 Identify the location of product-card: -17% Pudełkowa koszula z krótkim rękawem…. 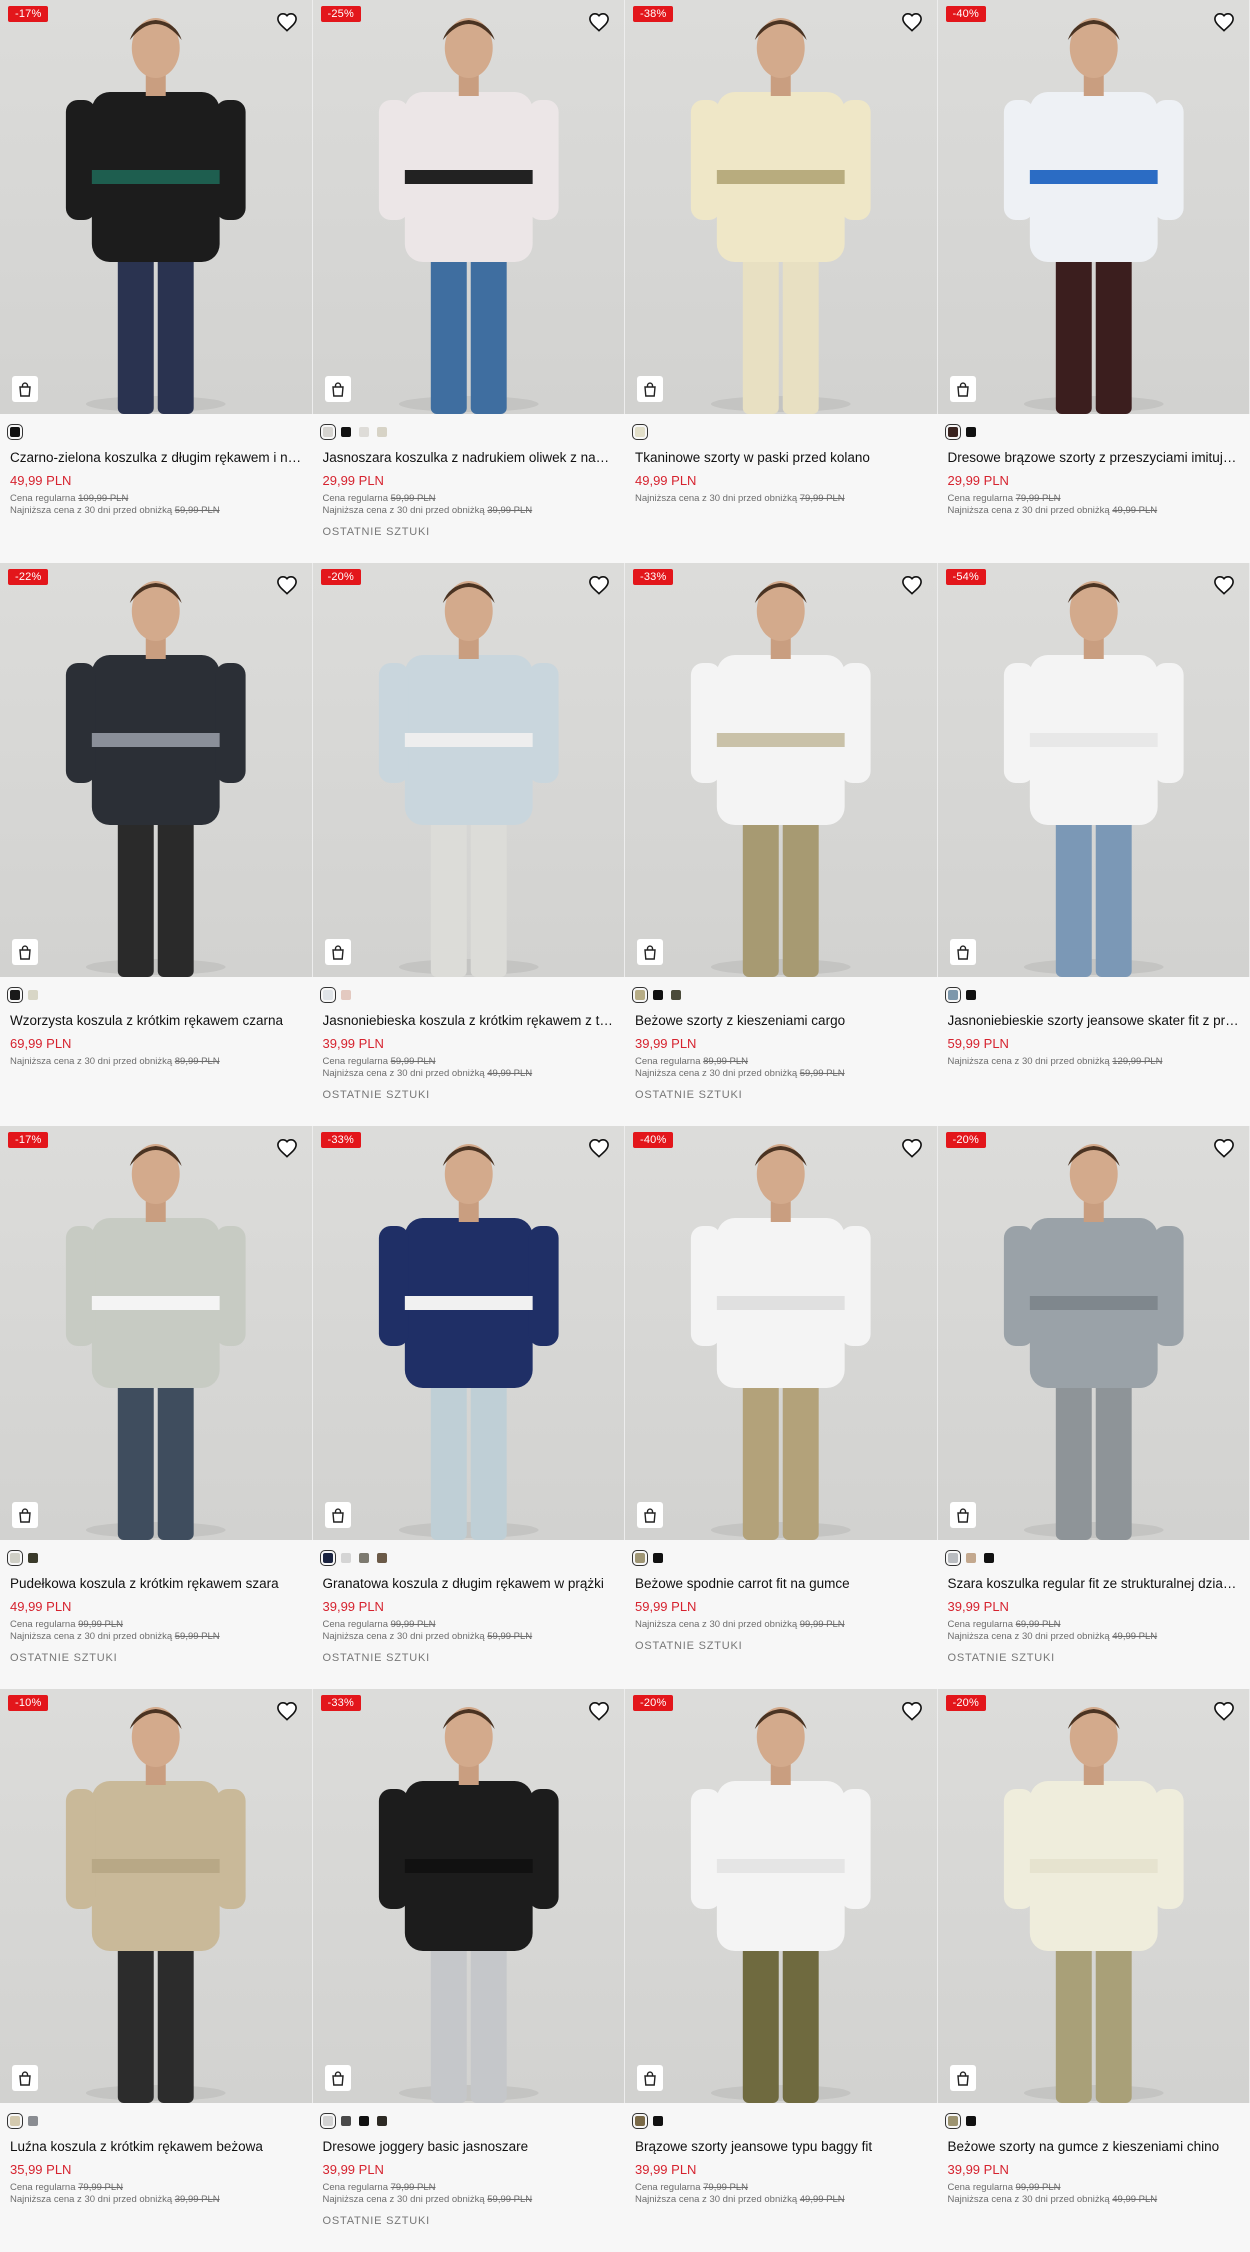
(156, 1407).